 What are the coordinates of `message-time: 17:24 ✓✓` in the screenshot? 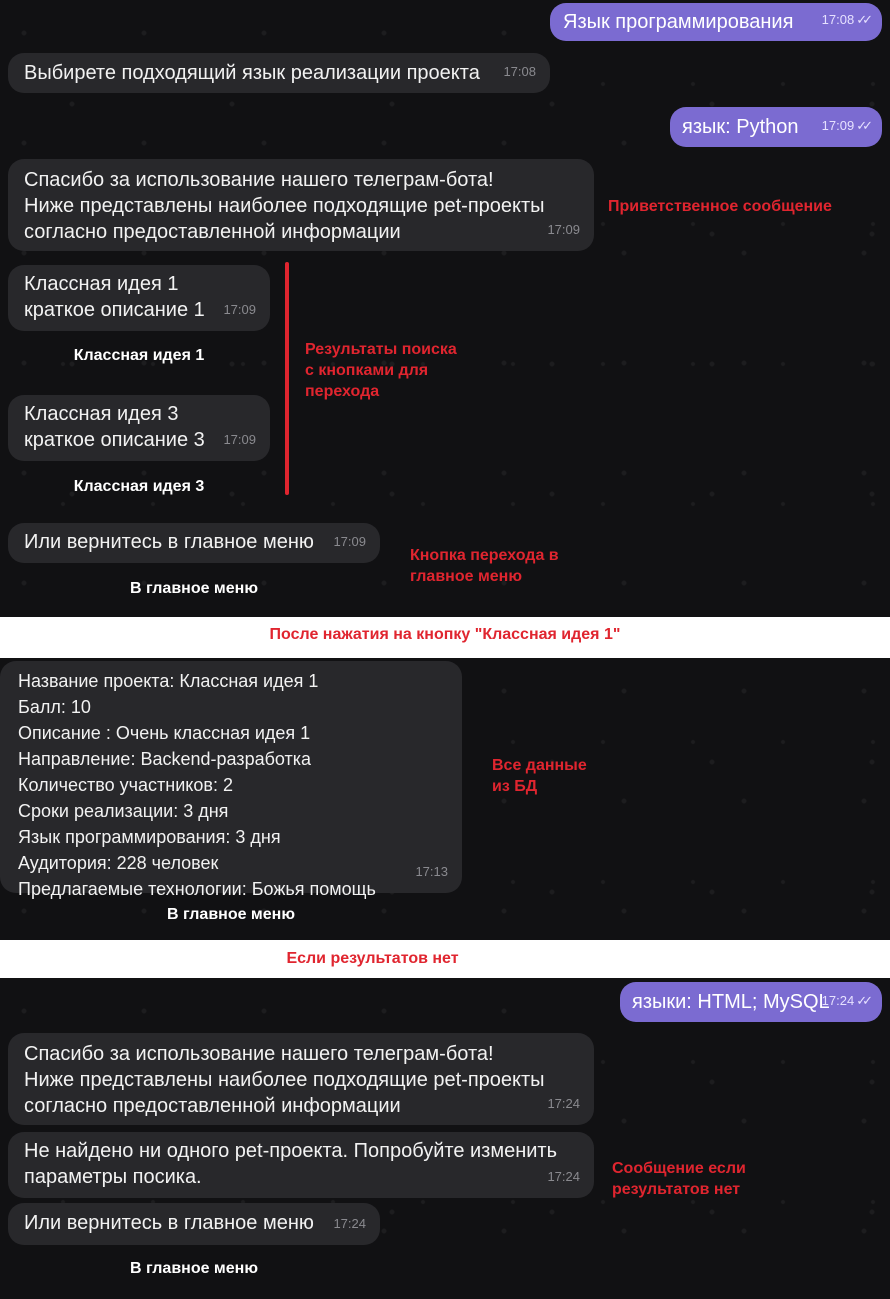 It's located at (847, 1000).